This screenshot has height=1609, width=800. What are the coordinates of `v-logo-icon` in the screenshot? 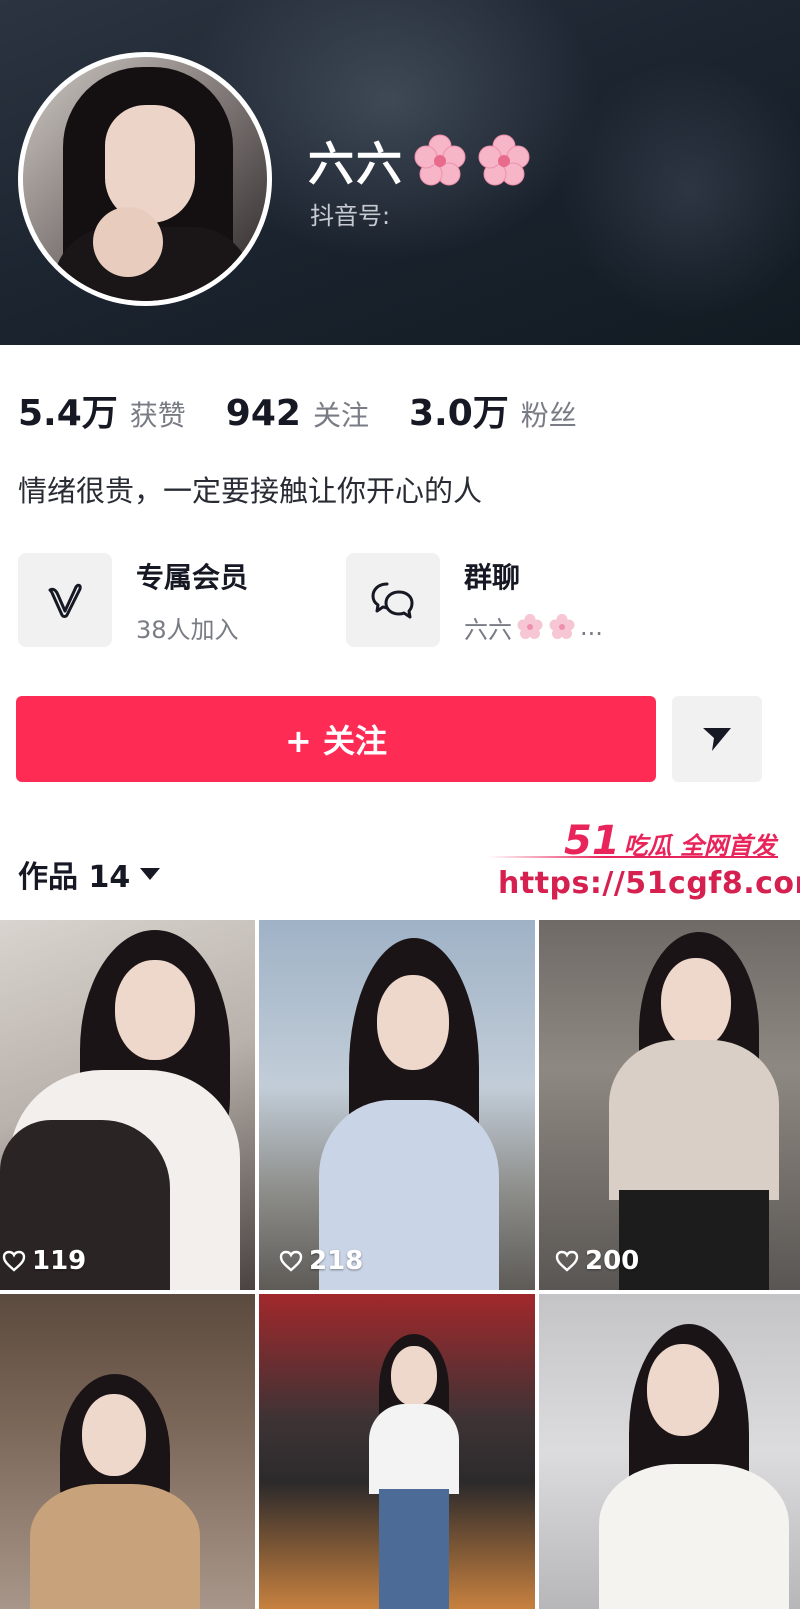 It's located at (65, 600).